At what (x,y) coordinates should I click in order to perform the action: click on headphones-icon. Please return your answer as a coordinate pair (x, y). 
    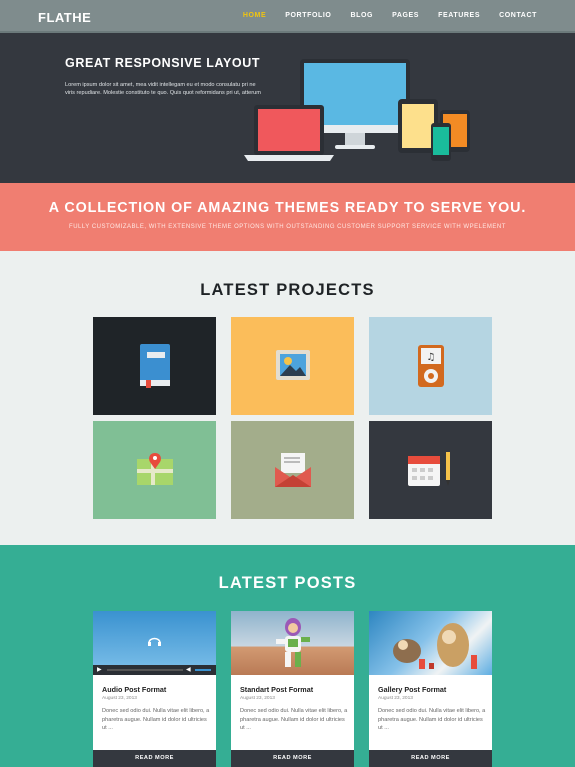
    Looking at the image, I should click on (154, 641).